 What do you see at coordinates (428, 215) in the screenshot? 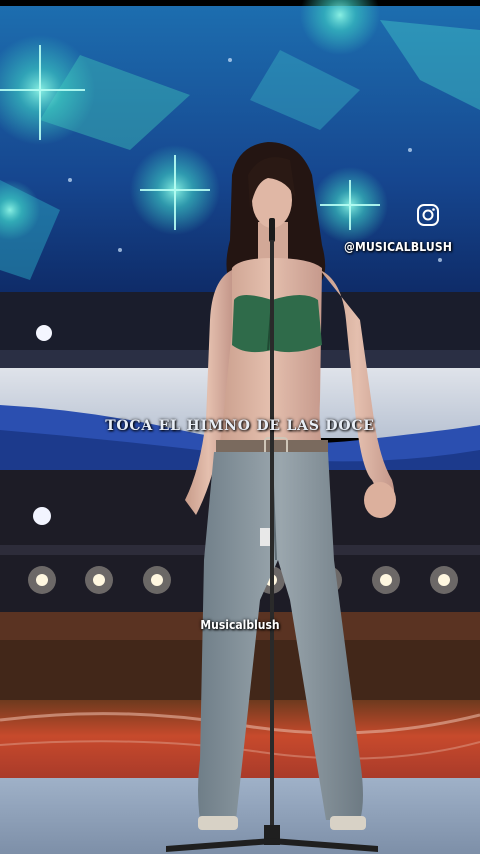
I see `instagram-icon` at bounding box center [428, 215].